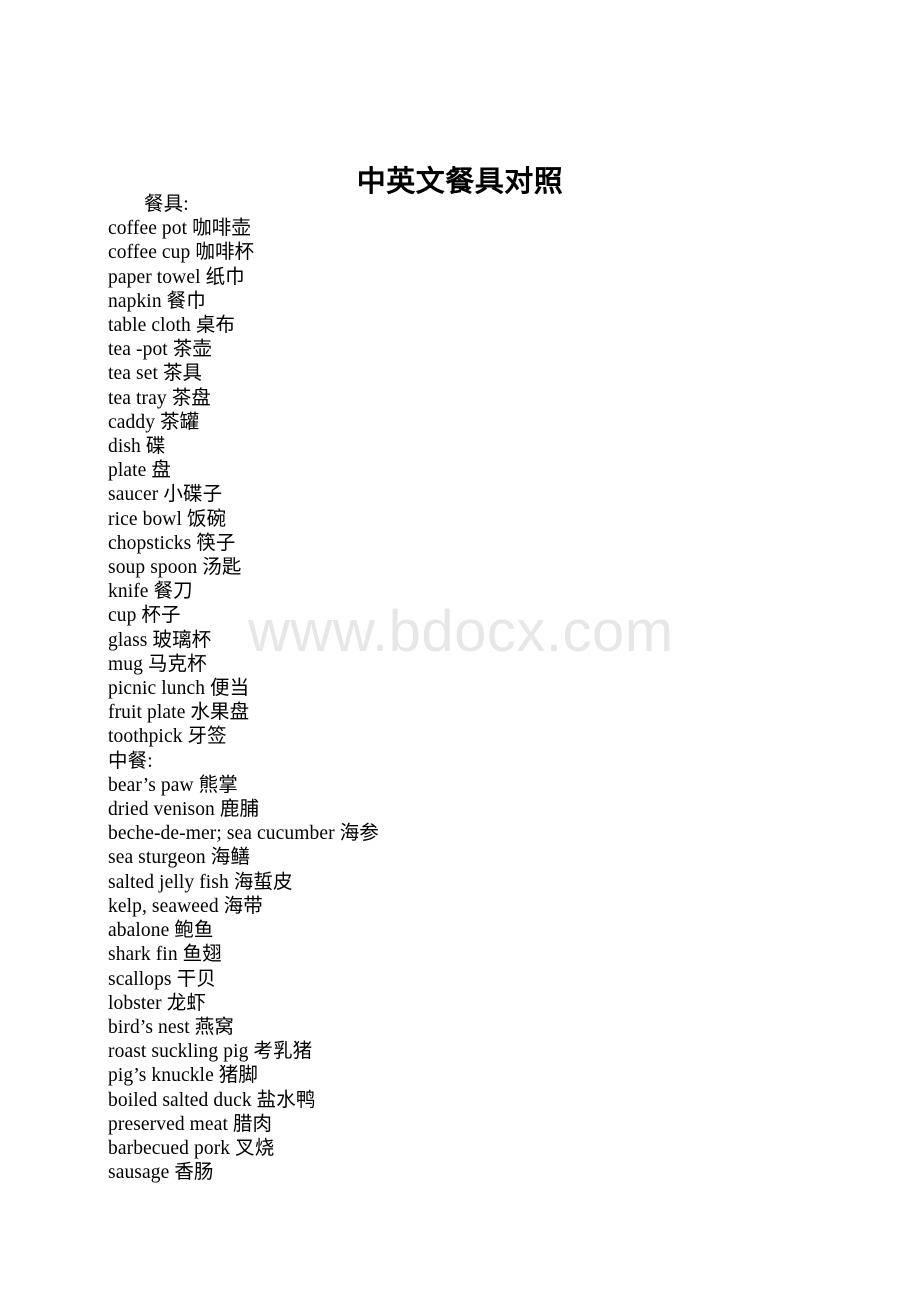  I want to click on list-item: glass 玻璃杯, so click(160, 640).